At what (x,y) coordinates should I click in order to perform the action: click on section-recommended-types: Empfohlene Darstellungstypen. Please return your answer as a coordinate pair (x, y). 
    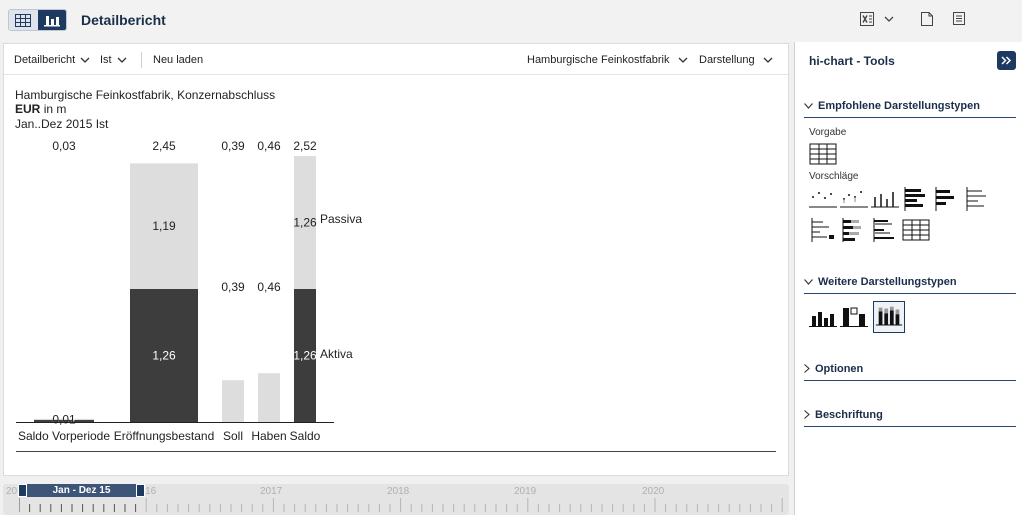
    Looking at the image, I should click on (910, 106).